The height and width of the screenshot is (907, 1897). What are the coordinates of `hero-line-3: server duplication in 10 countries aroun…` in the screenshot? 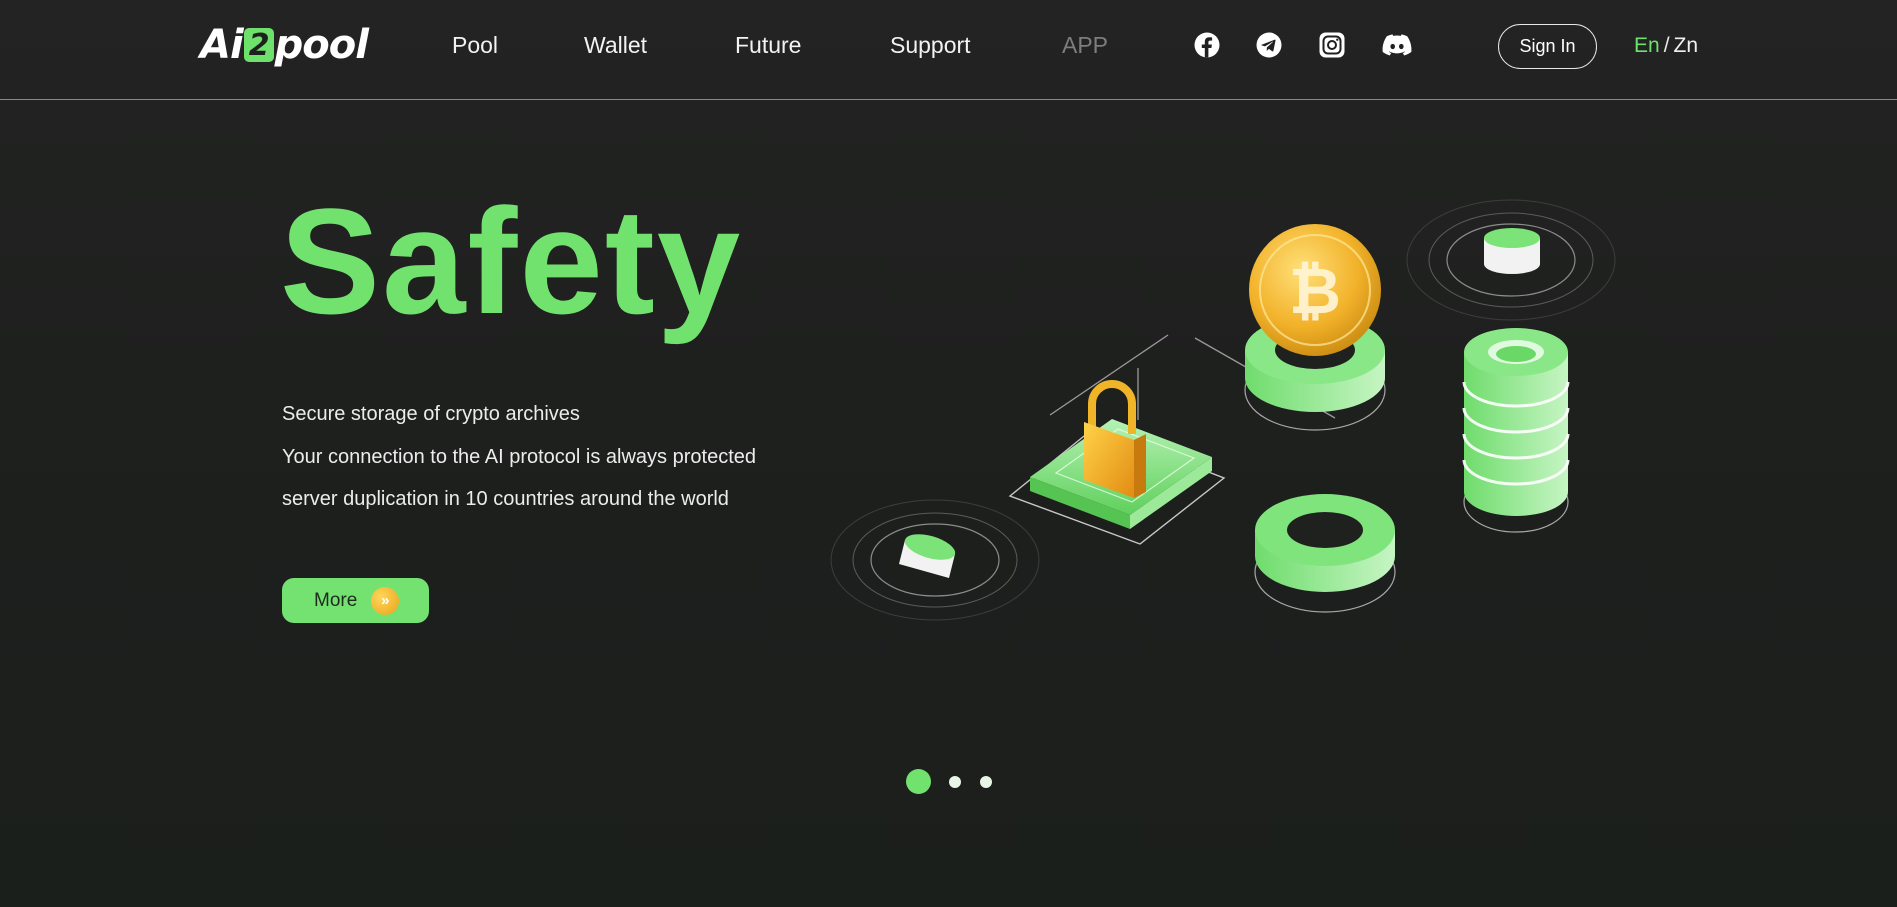 It's located at (505, 499).